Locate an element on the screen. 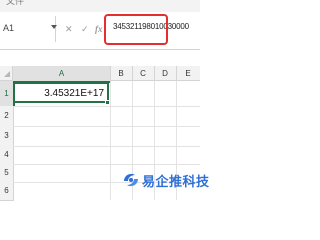 The width and height of the screenshot is (320, 240). name-box: A1 is located at coordinates (28, 29).